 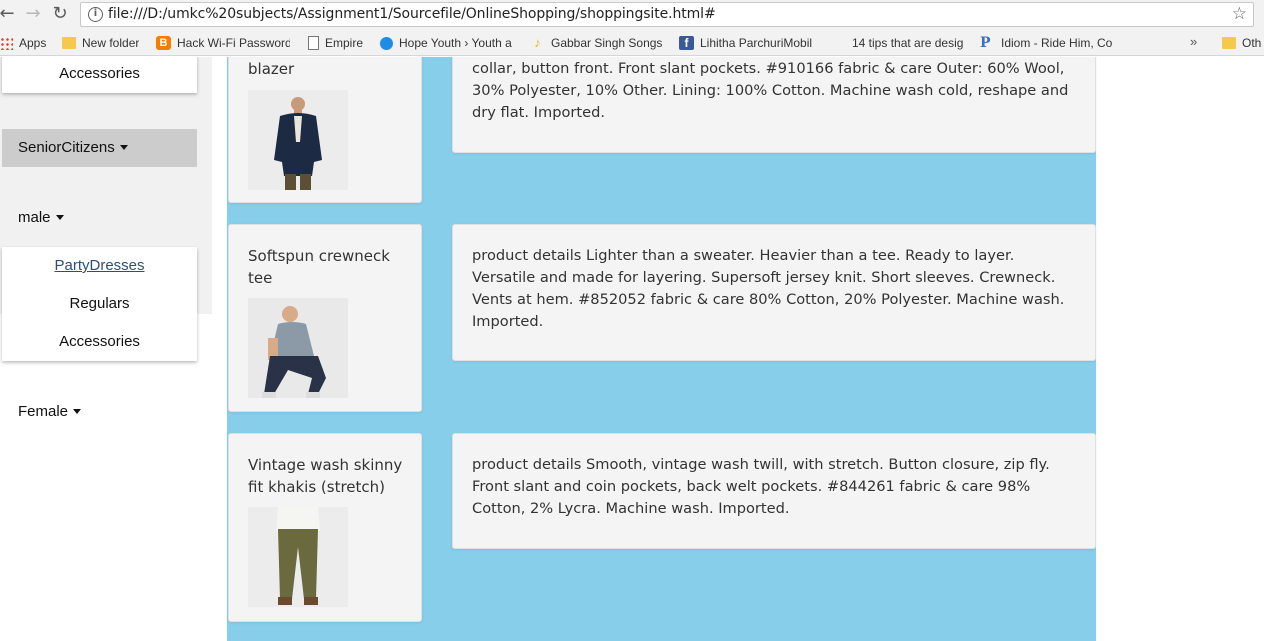 I want to click on bookmark-hack-wifi: B Hack Wi-Fi Password, so click(x=223, y=43).